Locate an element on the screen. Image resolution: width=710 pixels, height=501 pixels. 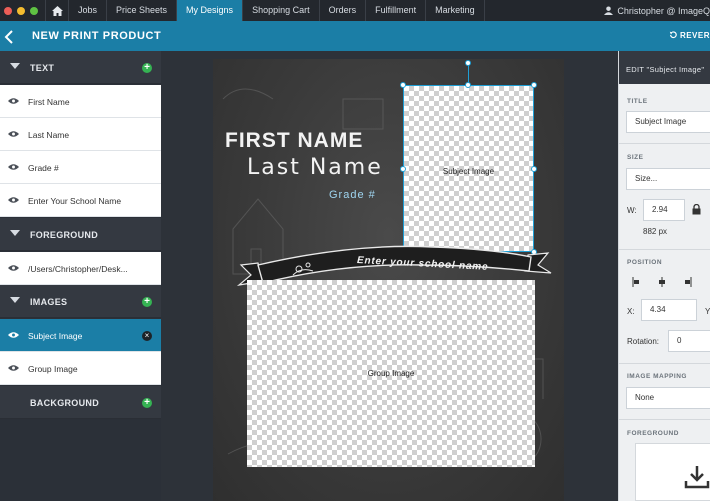
home-icon is located at coordinates (57, 10).